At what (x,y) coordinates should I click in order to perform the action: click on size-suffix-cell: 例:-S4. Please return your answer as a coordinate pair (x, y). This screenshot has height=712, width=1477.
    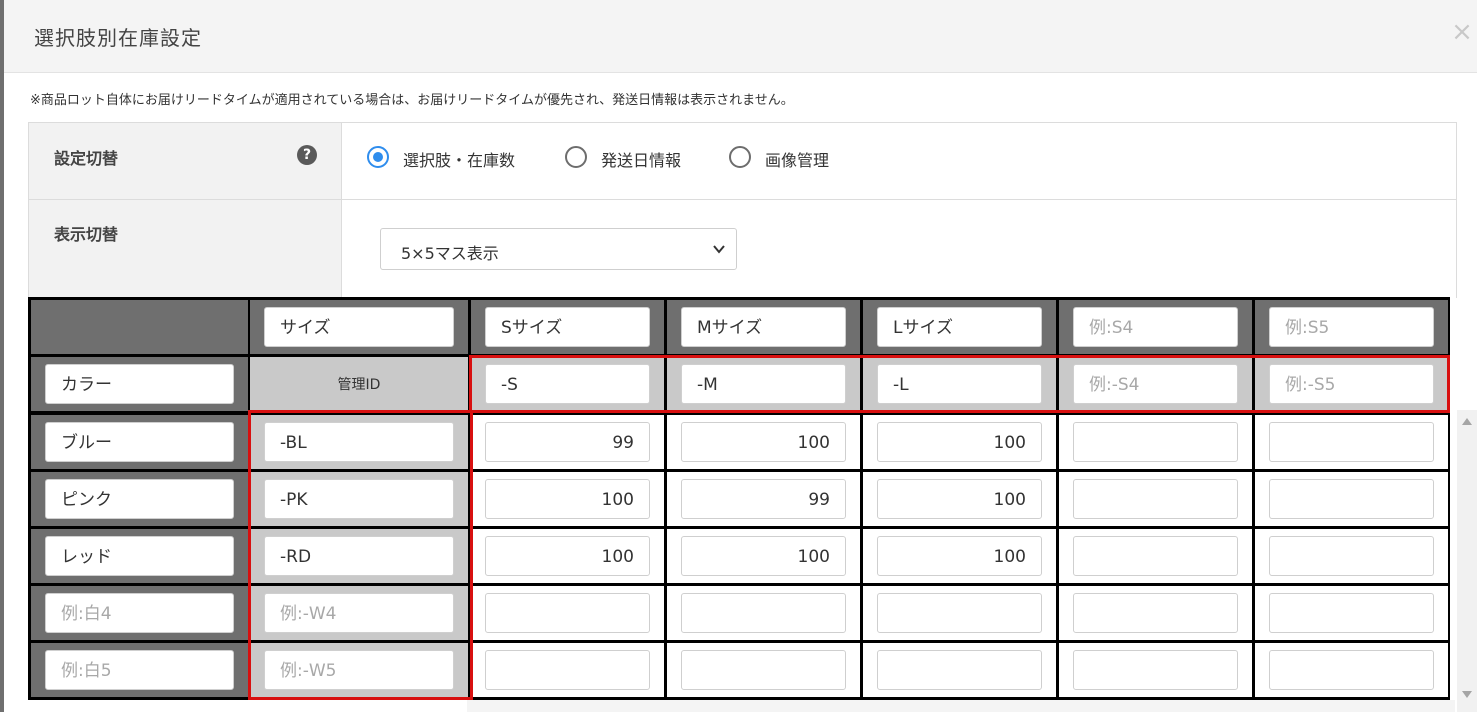
    Looking at the image, I should click on (1155, 384).